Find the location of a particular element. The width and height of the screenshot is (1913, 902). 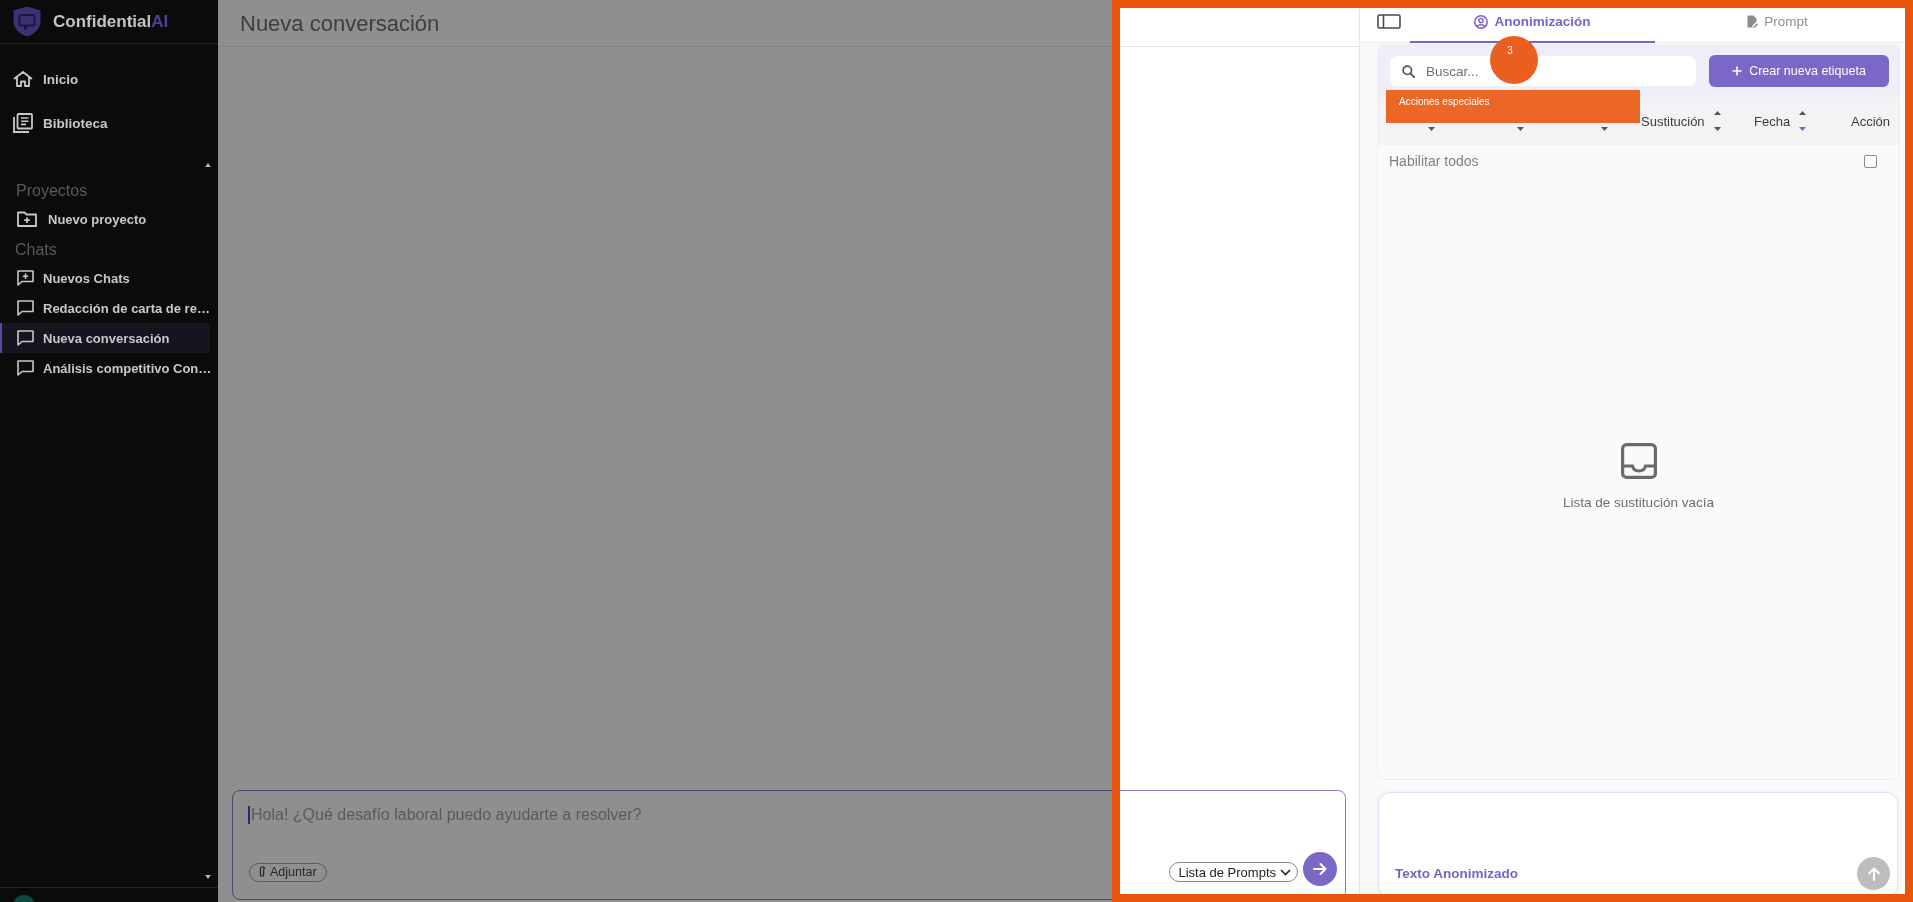

create-label-button: Crear nueva etiqueta is located at coordinates (1799, 71).